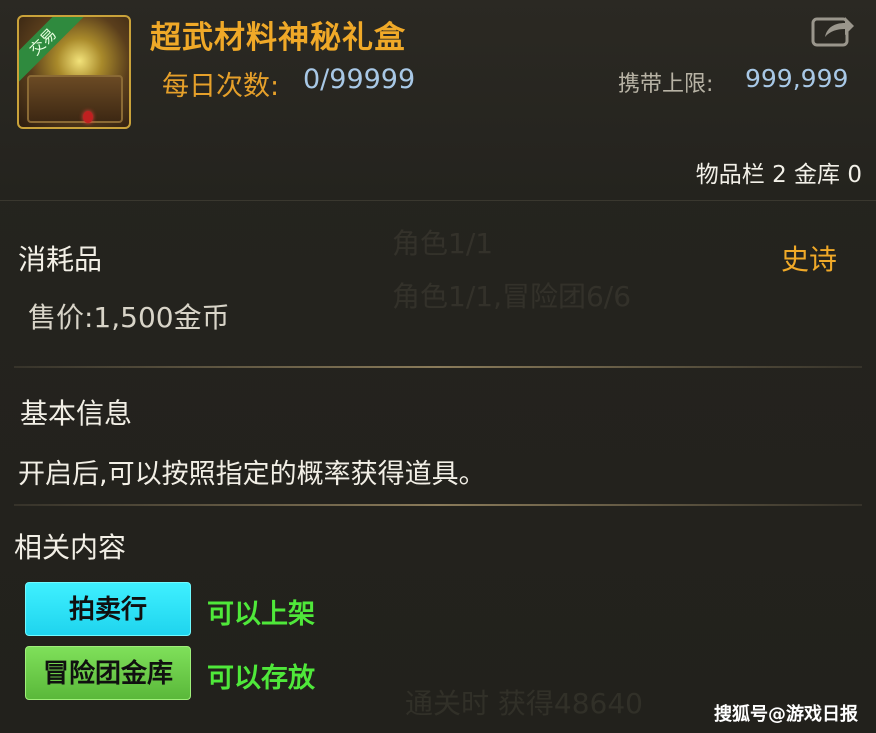  What do you see at coordinates (833, 30) in the screenshot?
I see `share-icon` at bounding box center [833, 30].